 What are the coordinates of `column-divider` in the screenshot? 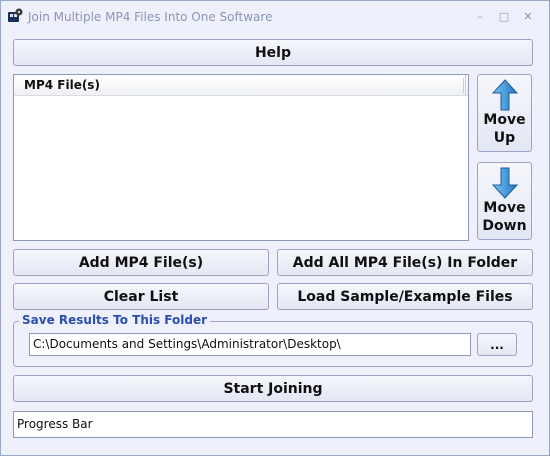 It's located at (463, 85).